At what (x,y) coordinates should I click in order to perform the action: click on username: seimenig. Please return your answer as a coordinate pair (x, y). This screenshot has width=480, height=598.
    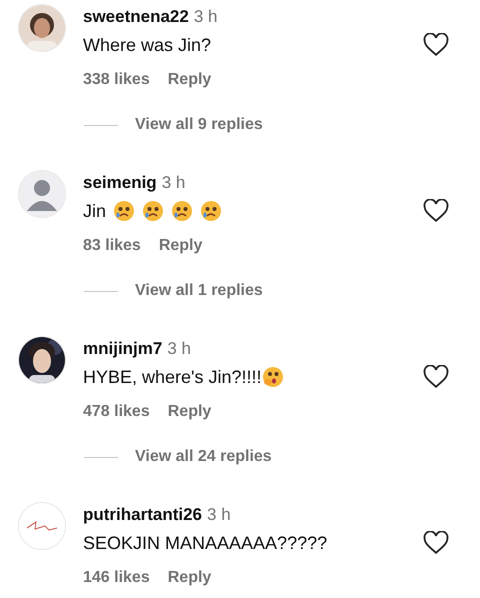
    Looking at the image, I should click on (120, 183).